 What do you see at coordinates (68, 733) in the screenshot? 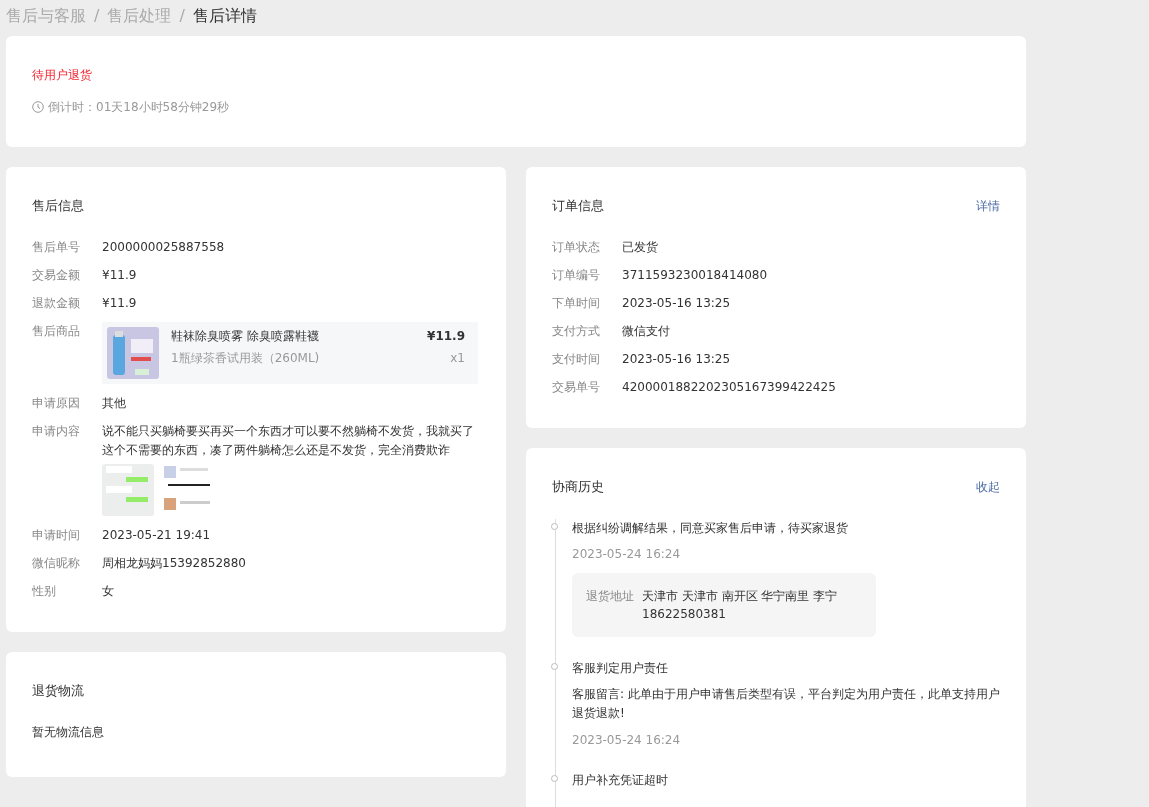
I see `empty-message: 暂无物流信息` at bounding box center [68, 733].